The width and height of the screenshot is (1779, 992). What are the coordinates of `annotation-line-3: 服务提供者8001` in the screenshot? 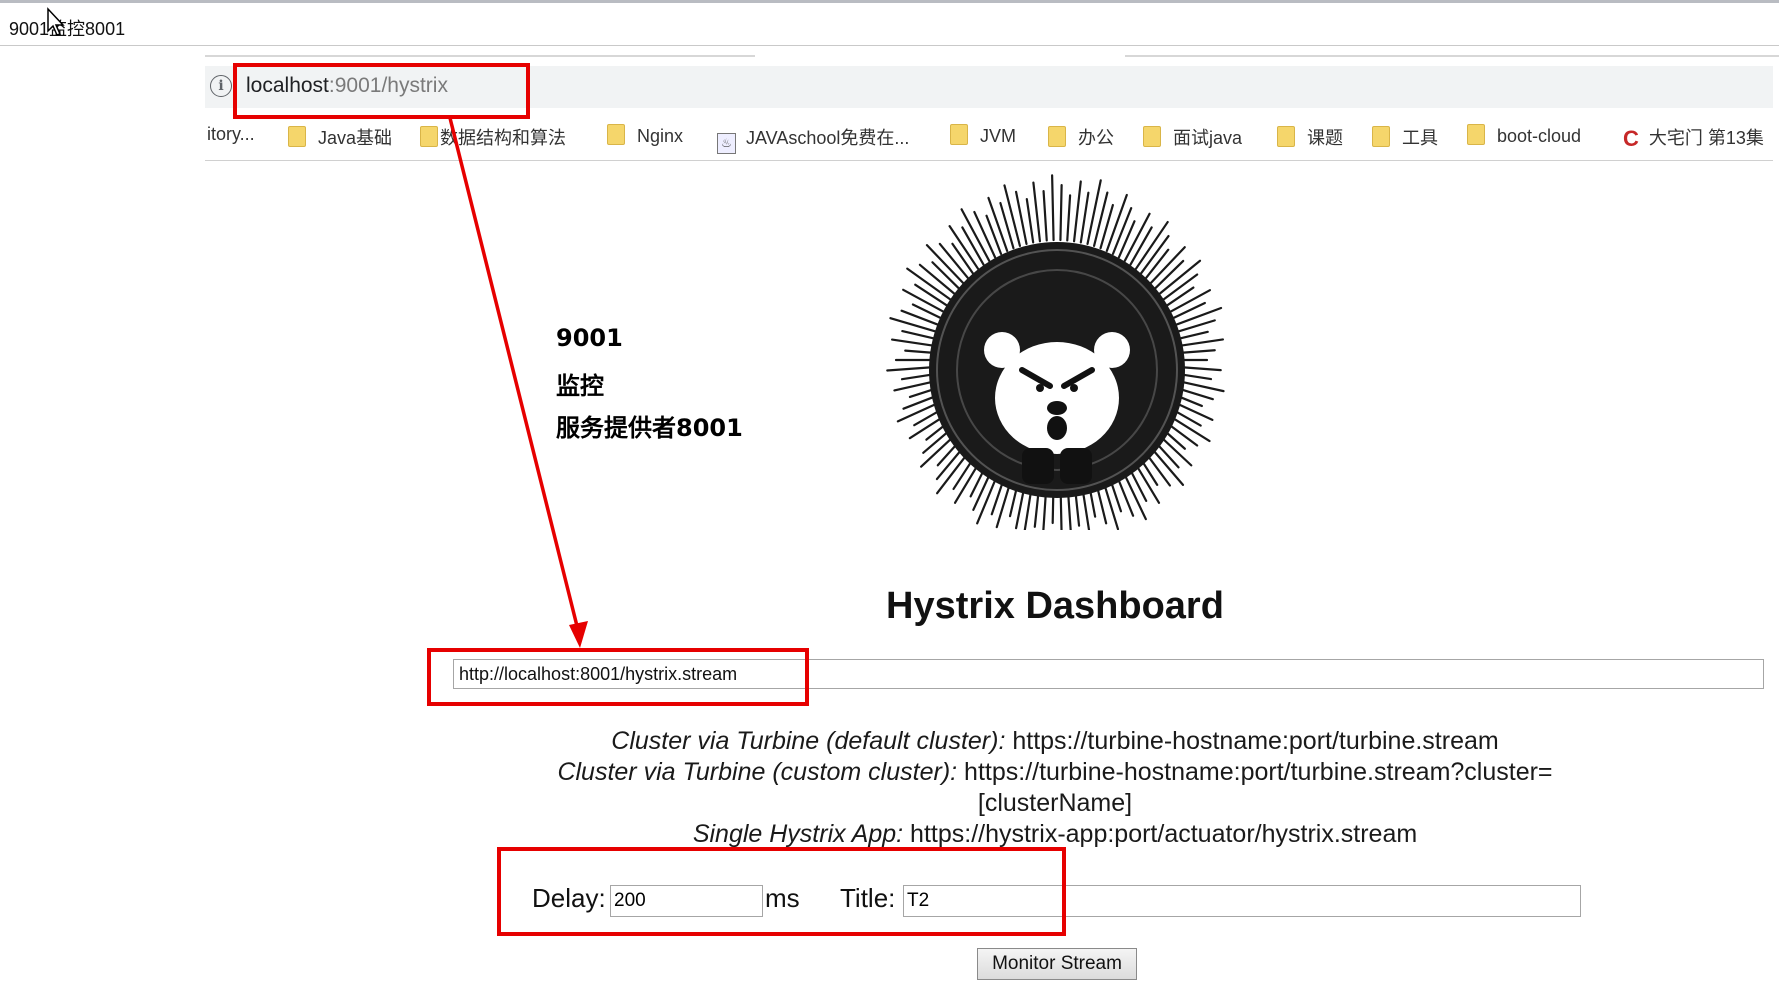 It's located at (649, 428).